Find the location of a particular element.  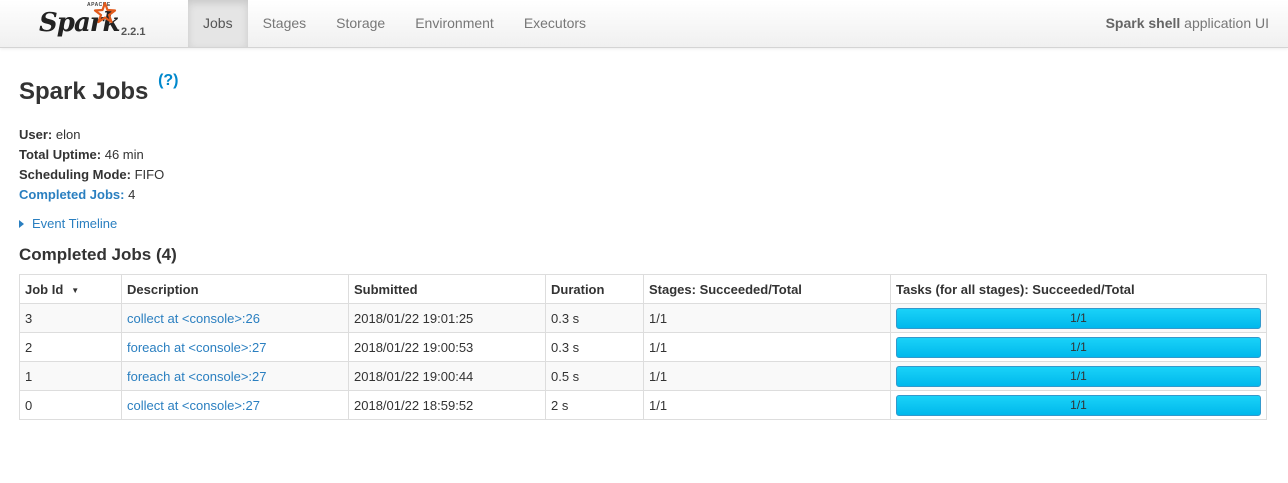

uptime-value: 46 min is located at coordinates (124, 154).